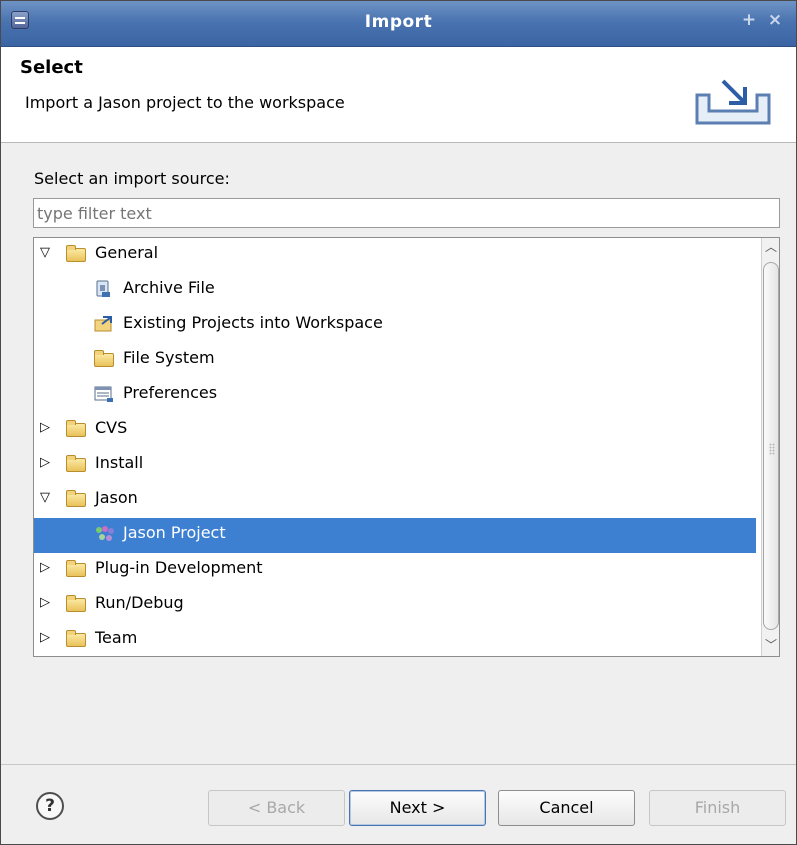 The width and height of the screenshot is (797, 845). I want to click on tree-scrollbar: ︿ ﹀, so click(770, 447).